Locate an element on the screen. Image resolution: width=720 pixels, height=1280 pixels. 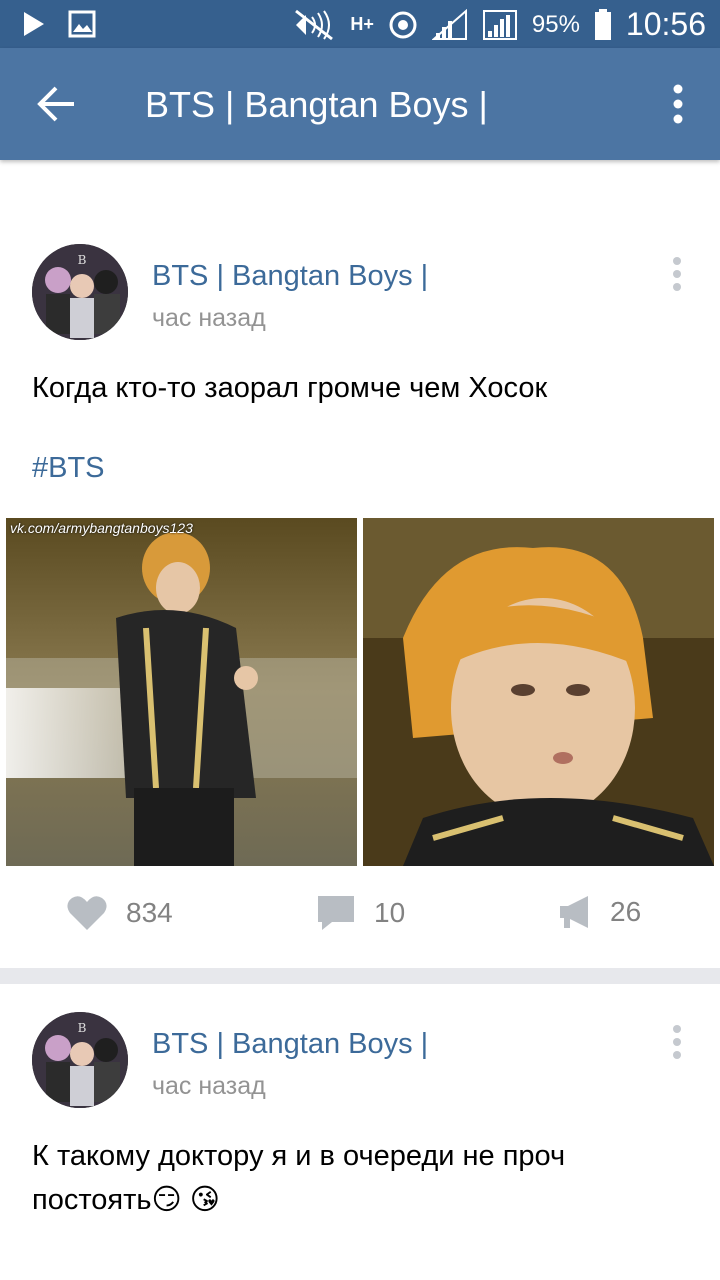
page-title: BTS | Bangtan Boys | is located at coordinates (316, 104).